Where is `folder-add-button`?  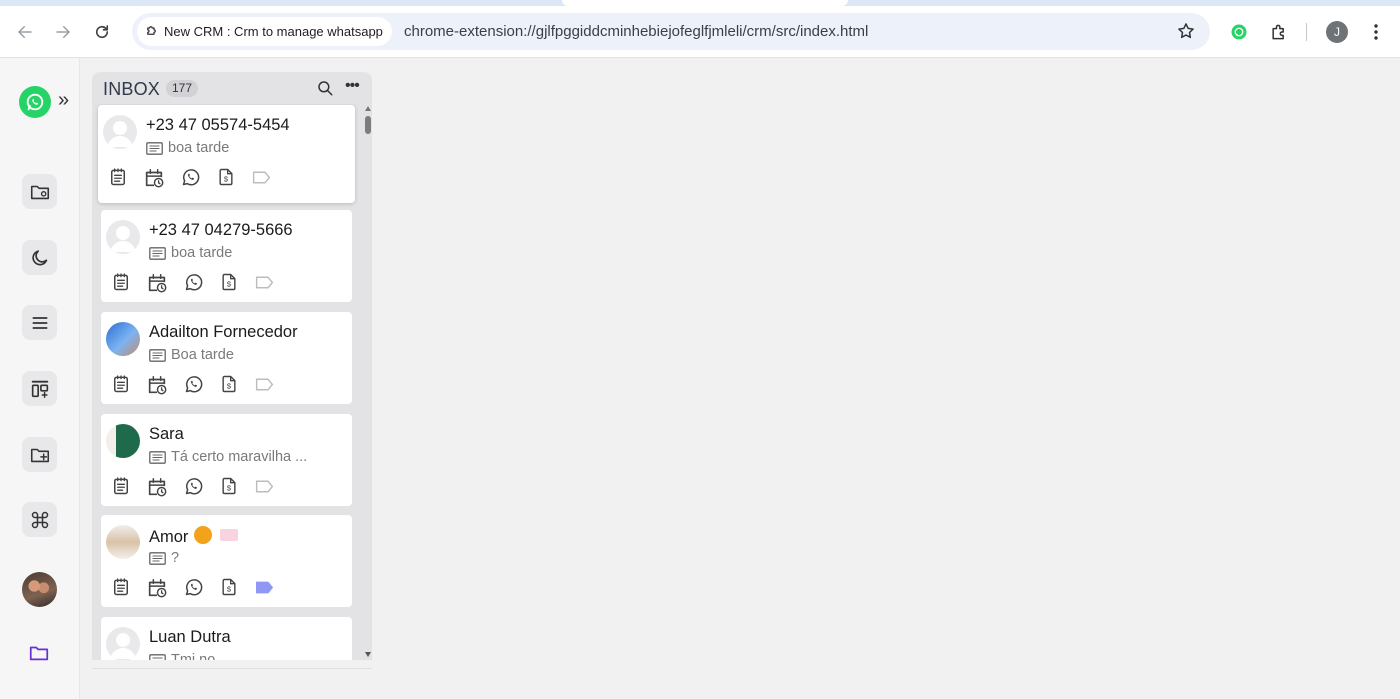
folder-add-button is located at coordinates (39, 454).